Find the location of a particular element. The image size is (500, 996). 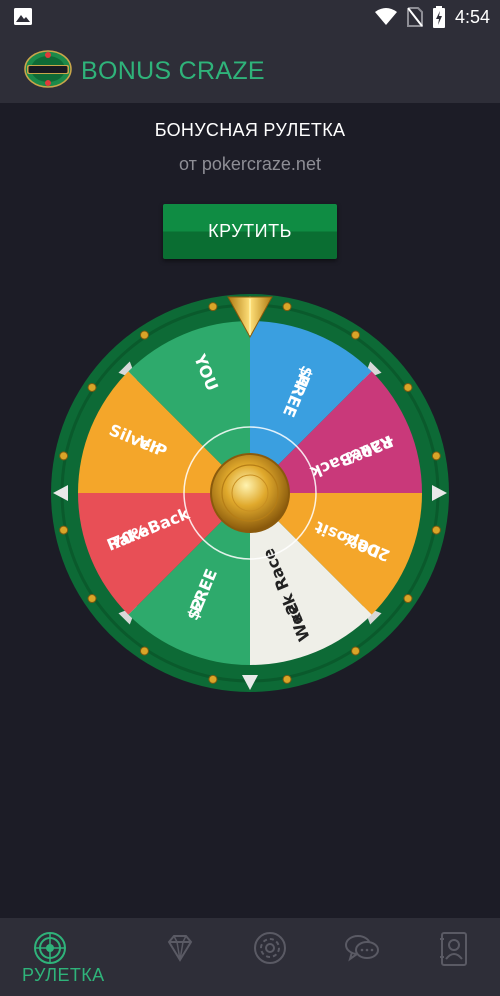

app-bar: BONUS CRAZE is located at coordinates (250, 68).